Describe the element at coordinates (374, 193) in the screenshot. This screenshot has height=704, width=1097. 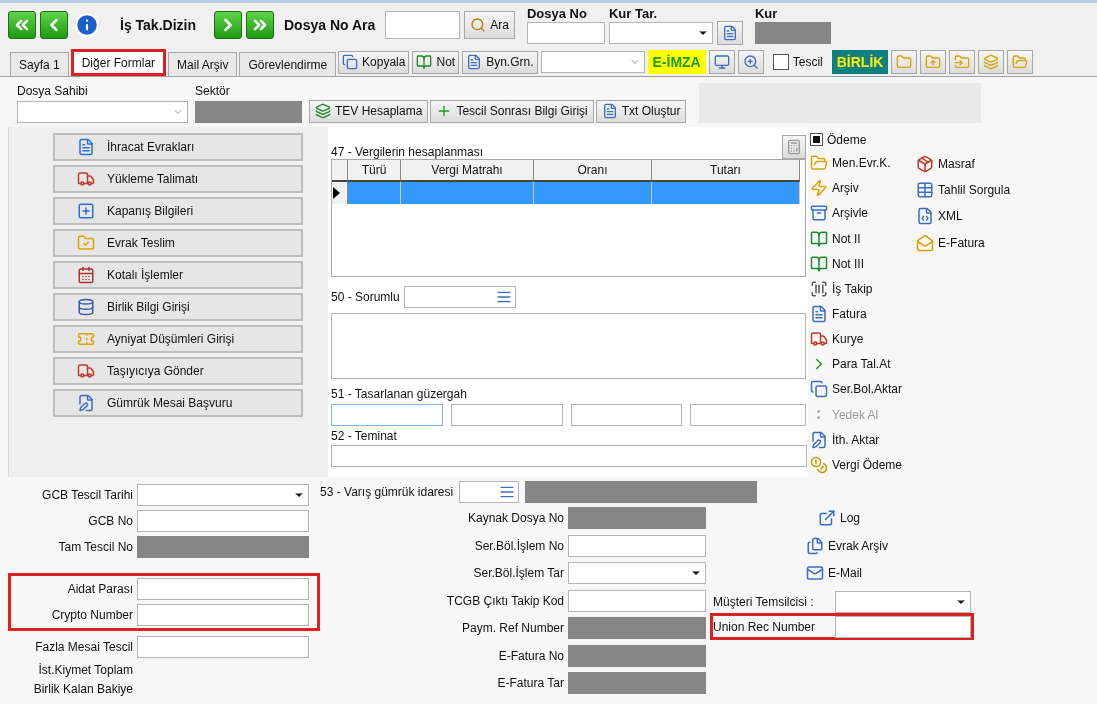
I see `table-cell` at that location.